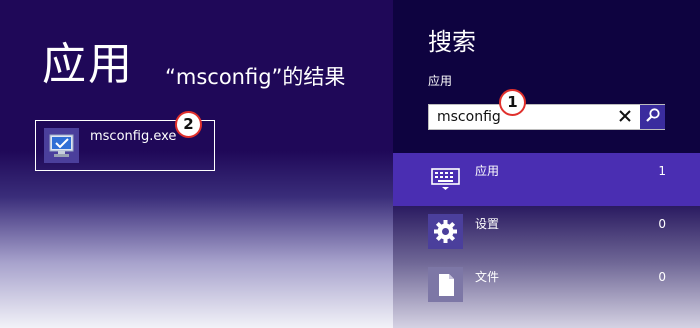  What do you see at coordinates (546, 232) in the screenshot?
I see `scope-settings: 设置 0` at bounding box center [546, 232].